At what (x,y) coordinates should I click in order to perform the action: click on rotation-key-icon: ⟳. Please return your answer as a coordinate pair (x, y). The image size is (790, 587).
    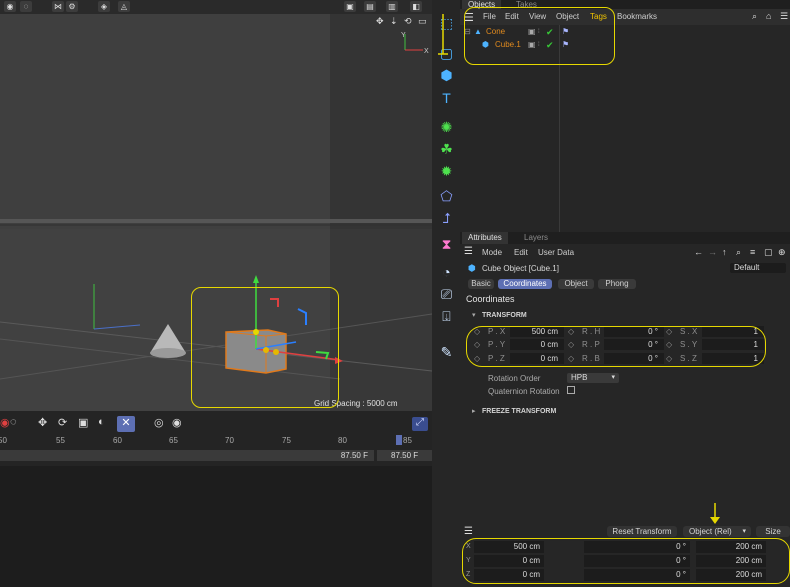
    Looking at the image, I should click on (62, 422).